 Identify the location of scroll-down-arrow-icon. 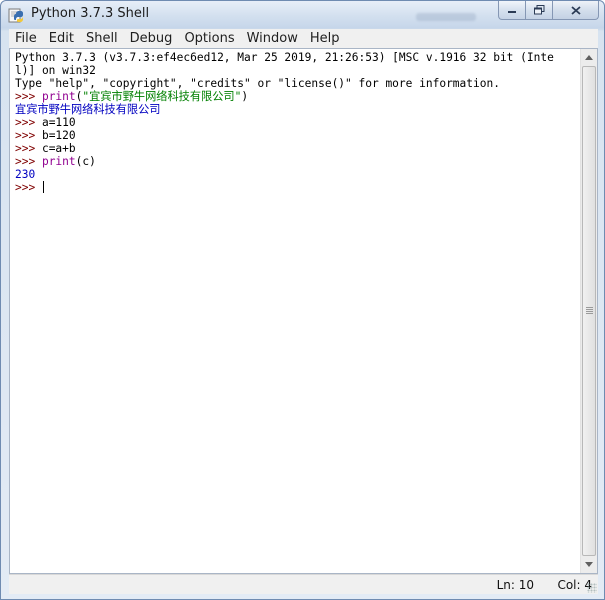
(589, 564).